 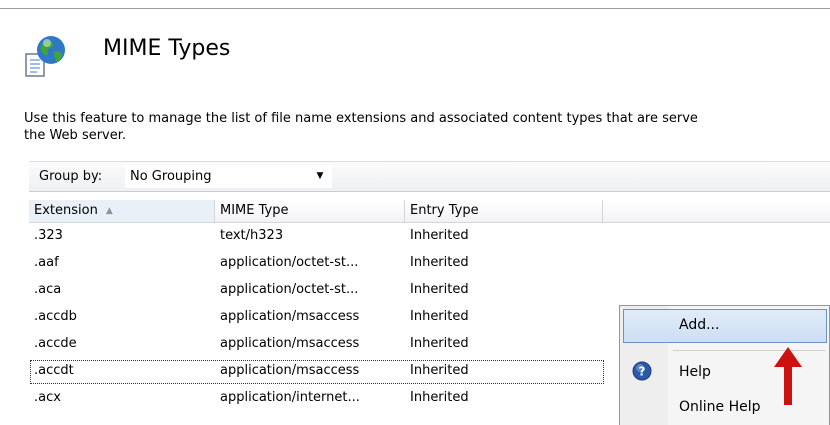 I want to click on column-header-extension: Extension ▲, so click(x=122, y=211).